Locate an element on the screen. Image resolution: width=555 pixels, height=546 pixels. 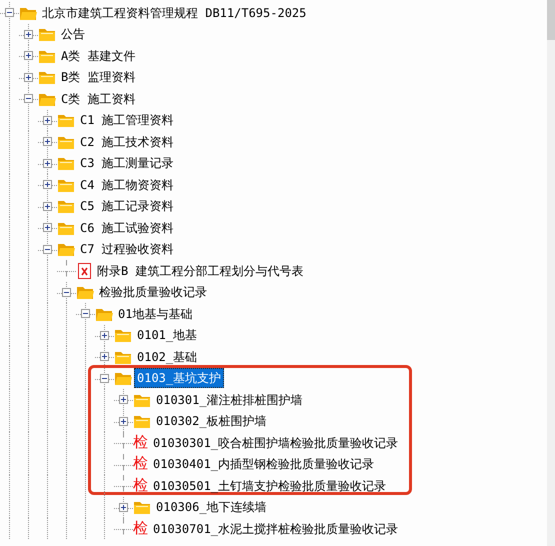
tree-item: 0103_基坑支护 is located at coordinates (179, 378).